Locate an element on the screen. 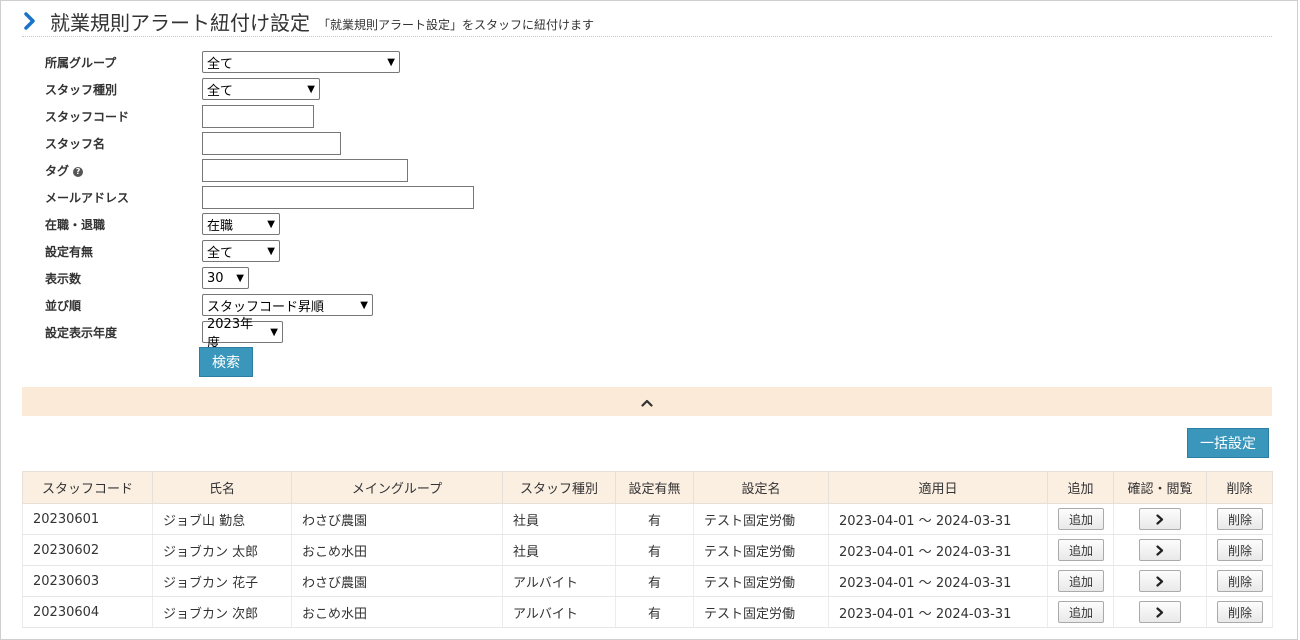  bulk-setting-button: 一括設定 is located at coordinates (1228, 443).